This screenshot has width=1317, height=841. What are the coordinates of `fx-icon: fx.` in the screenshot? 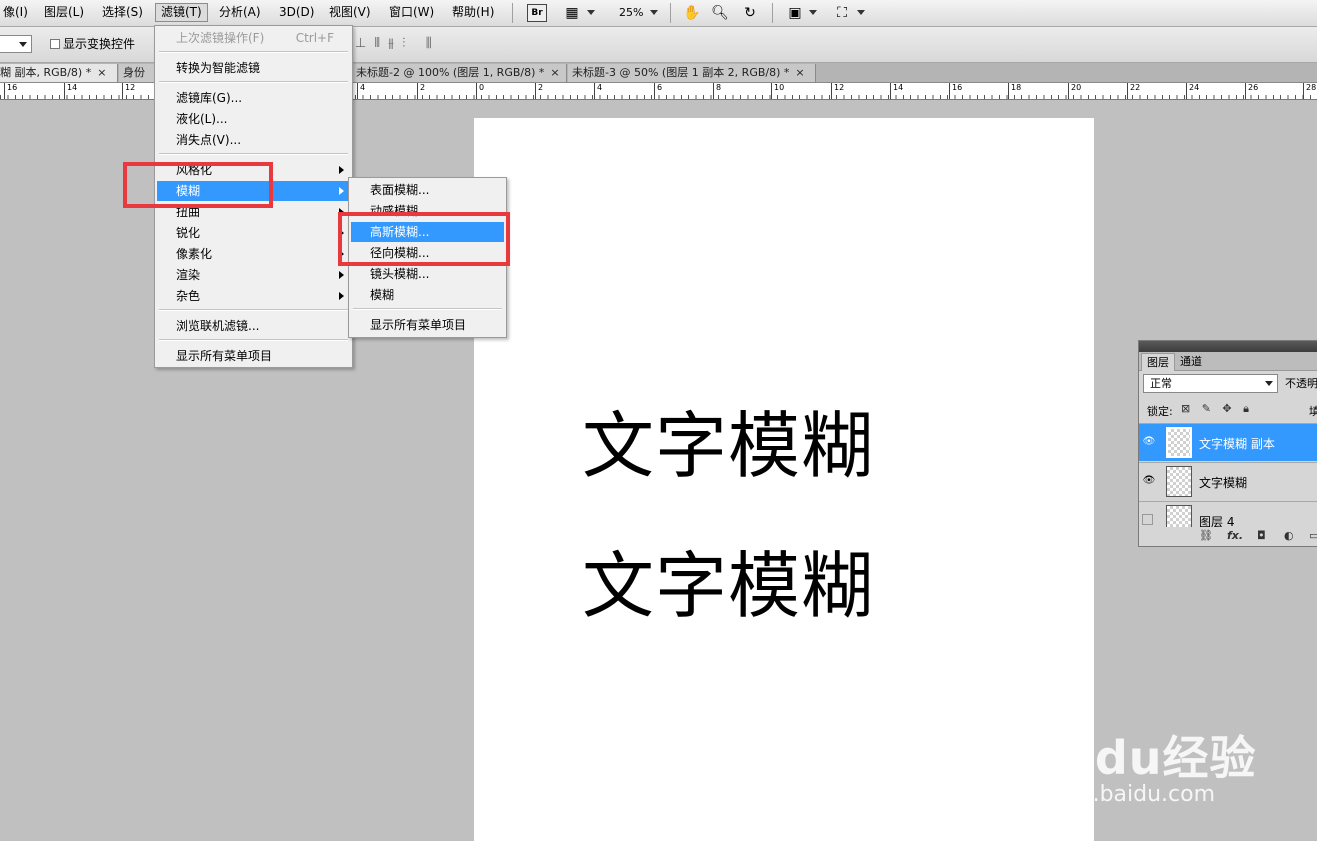 It's located at (1235, 535).